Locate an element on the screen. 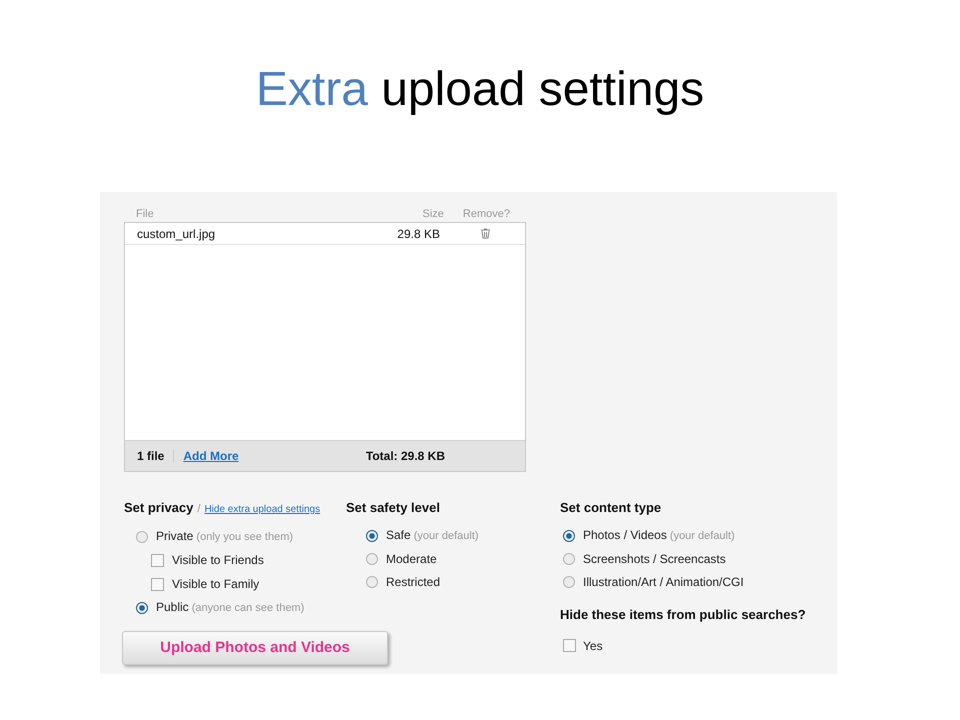 The image size is (960, 720). upload-button: Upload Photos and Videos is located at coordinates (255, 648).